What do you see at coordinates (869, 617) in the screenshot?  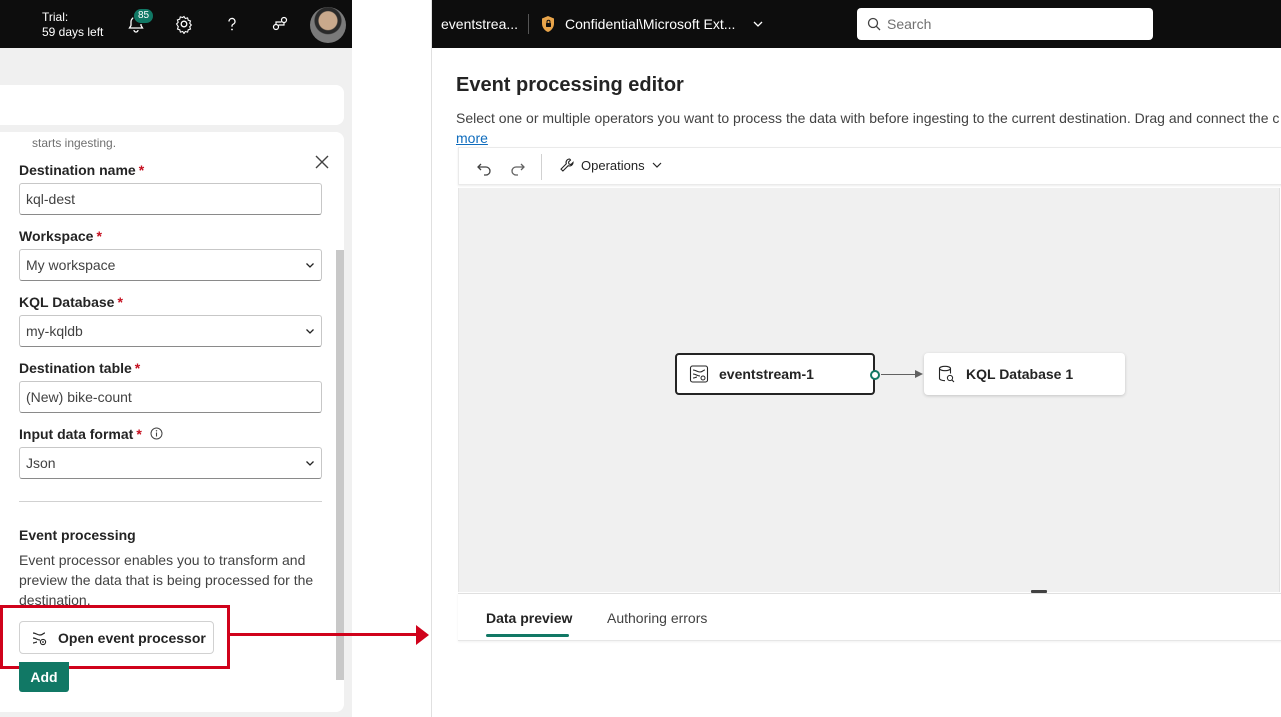 I see `bottom-tabs-panel: Data preview Authoring errors` at bounding box center [869, 617].